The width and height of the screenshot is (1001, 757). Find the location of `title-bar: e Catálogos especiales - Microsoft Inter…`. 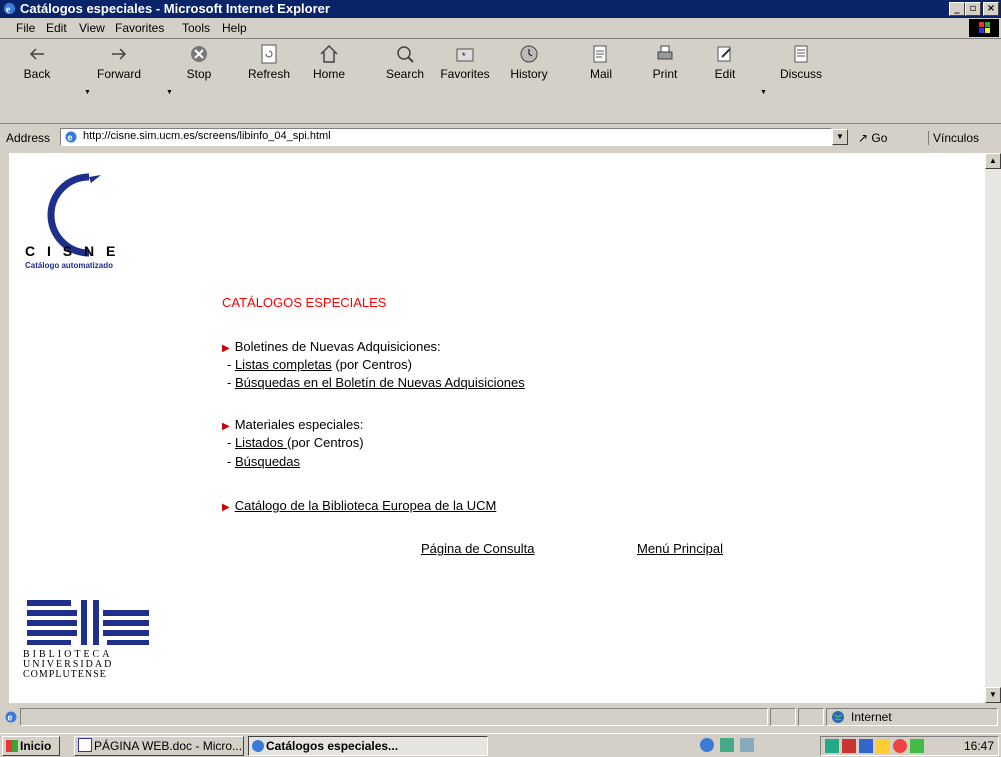

title-bar: e Catálogos especiales - Microsoft Inter… is located at coordinates (500, 9).